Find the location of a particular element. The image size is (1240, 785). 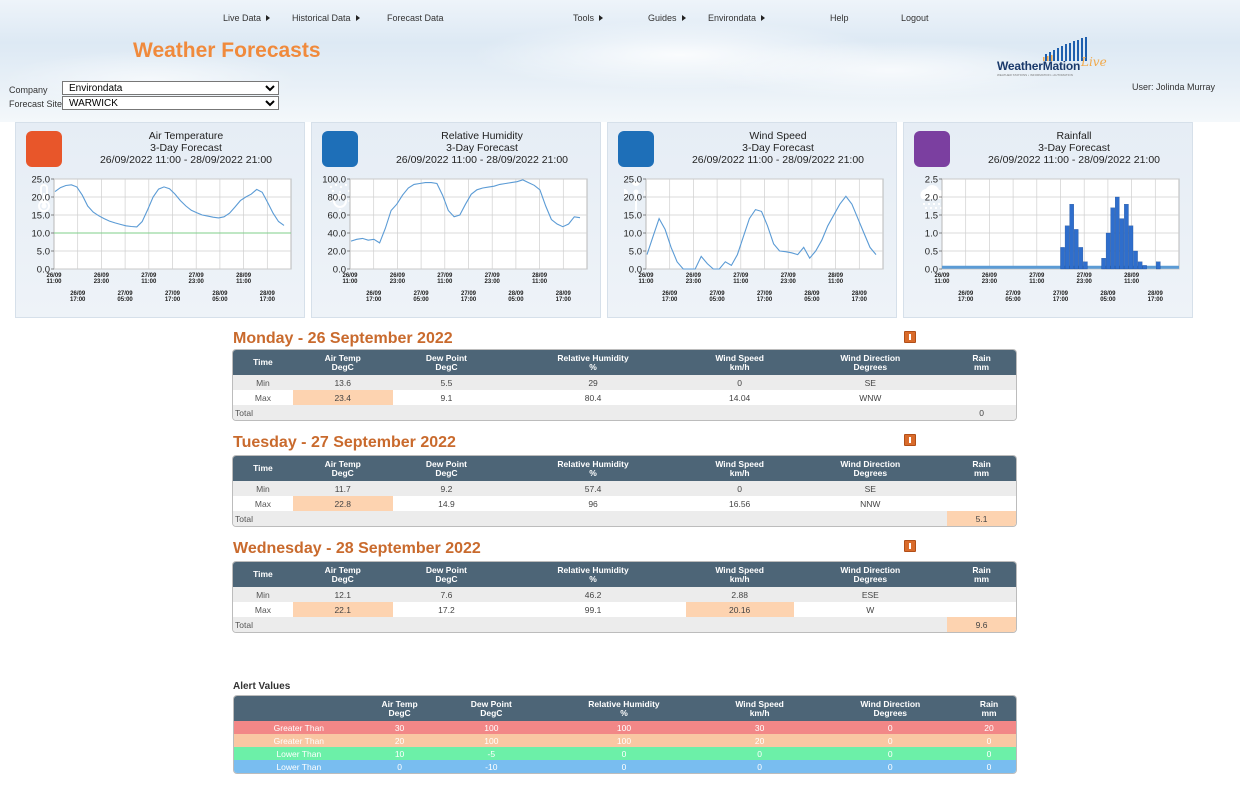

table-cell: 9.2 is located at coordinates (446, 488).